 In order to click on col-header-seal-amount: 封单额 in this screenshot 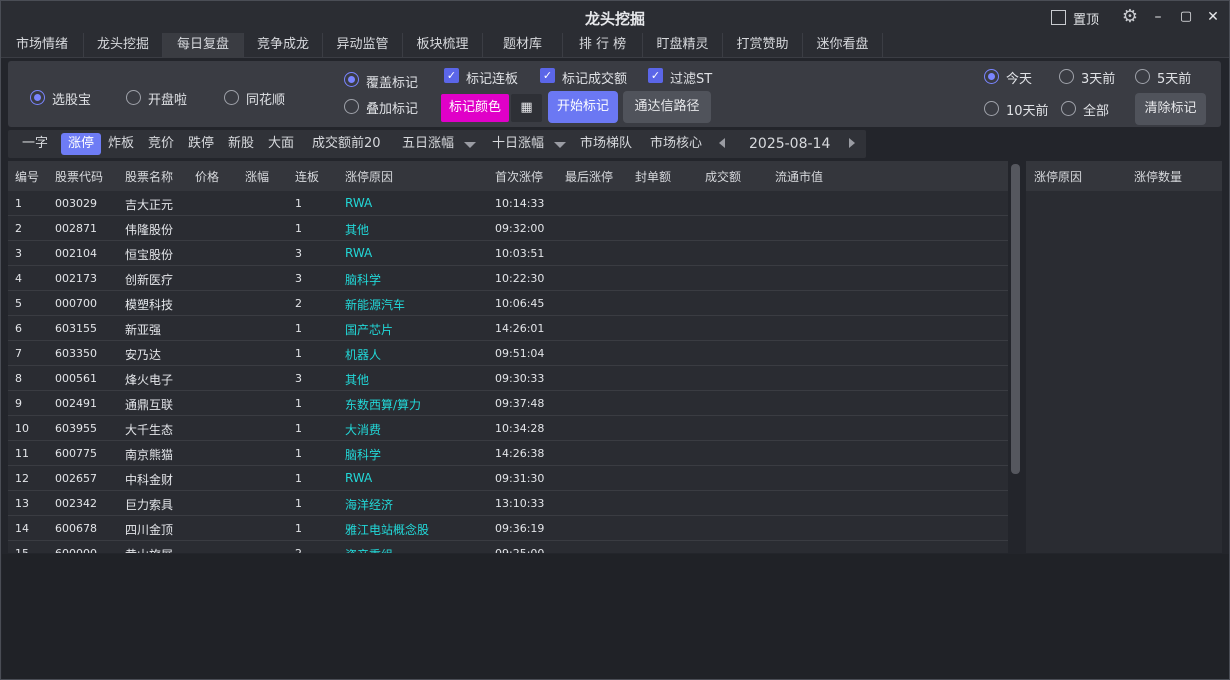, I will do `click(653, 176)`.